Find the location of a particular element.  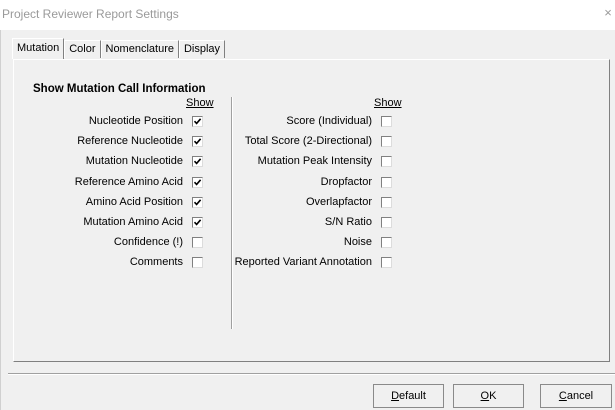

left-row-label: Mutation Amino Acid is located at coordinates (133, 222).